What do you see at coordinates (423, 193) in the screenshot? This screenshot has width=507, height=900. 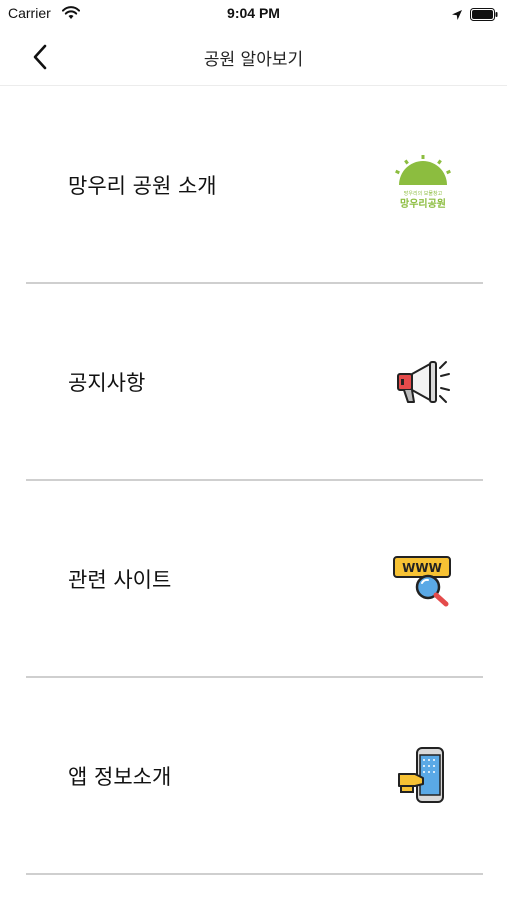 I see `logo-tagline: 망우리의 보물창고` at bounding box center [423, 193].